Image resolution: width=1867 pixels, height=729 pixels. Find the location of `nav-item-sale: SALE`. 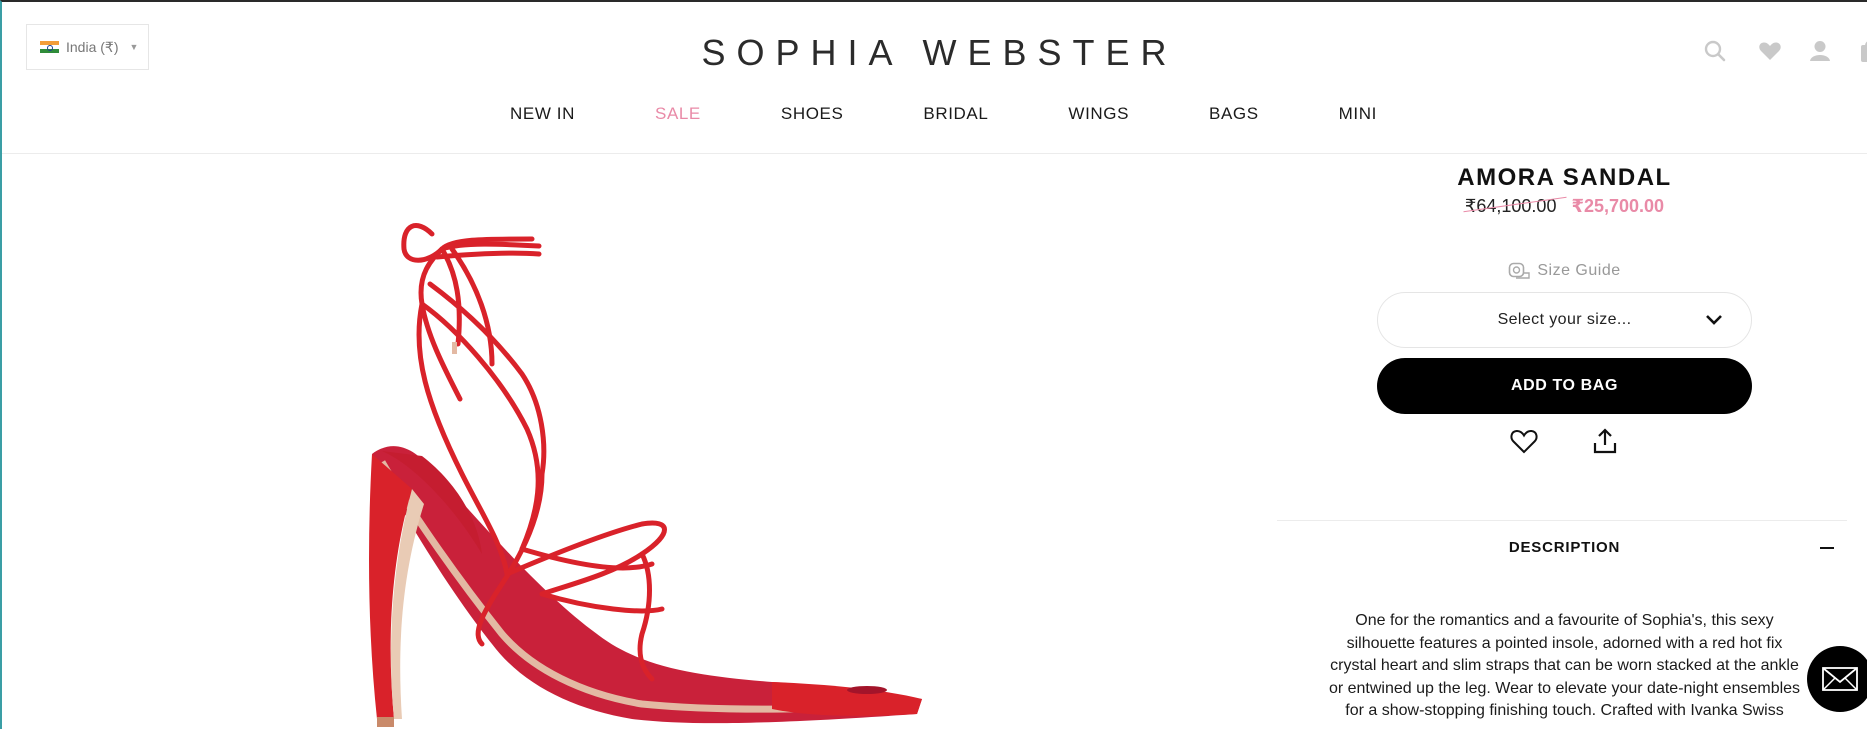

nav-item-sale: SALE is located at coordinates (678, 114).